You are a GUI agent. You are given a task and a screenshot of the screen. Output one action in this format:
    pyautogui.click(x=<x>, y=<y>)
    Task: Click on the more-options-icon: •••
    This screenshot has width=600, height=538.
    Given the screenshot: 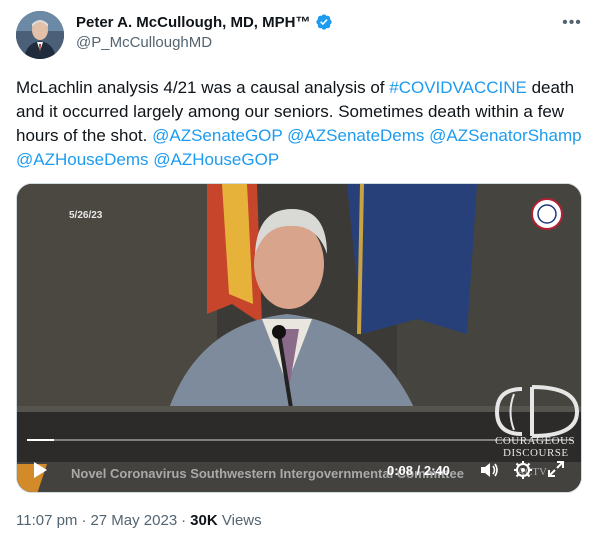 What is the action you would take?
    pyautogui.click(x=572, y=23)
    